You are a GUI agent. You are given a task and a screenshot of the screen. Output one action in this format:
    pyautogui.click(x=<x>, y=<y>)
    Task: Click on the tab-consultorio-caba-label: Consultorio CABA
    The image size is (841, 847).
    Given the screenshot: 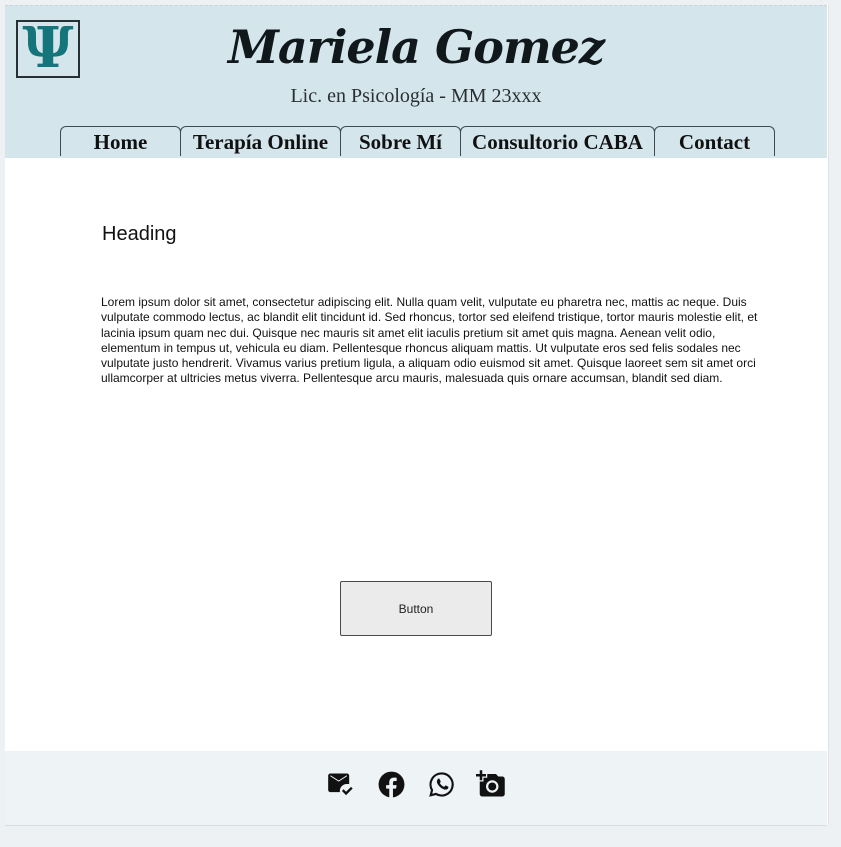 What is the action you would take?
    pyautogui.click(x=557, y=142)
    